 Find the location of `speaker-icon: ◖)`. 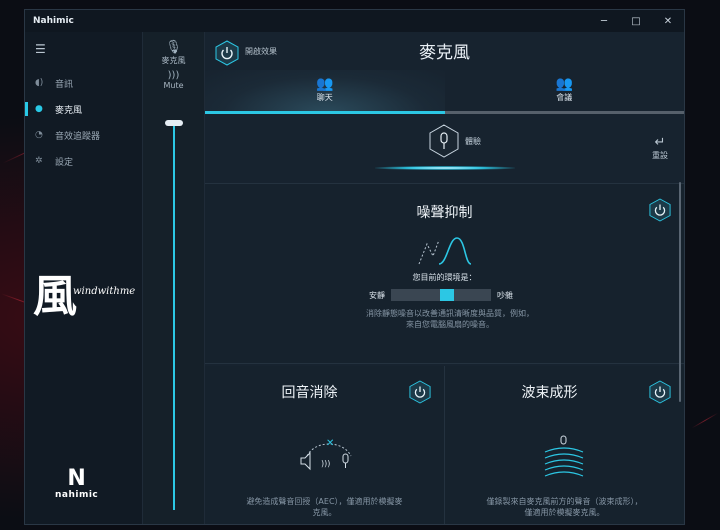

speaker-icon: ◖) is located at coordinates (39, 83).